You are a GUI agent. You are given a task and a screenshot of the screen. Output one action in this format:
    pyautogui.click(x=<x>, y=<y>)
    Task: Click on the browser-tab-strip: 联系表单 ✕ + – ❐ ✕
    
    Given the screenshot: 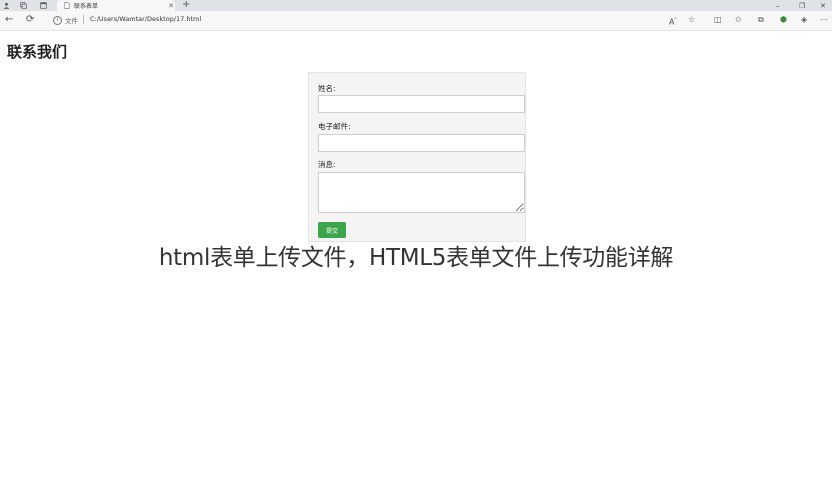 What is the action you would take?
    pyautogui.click(x=416, y=5)
    